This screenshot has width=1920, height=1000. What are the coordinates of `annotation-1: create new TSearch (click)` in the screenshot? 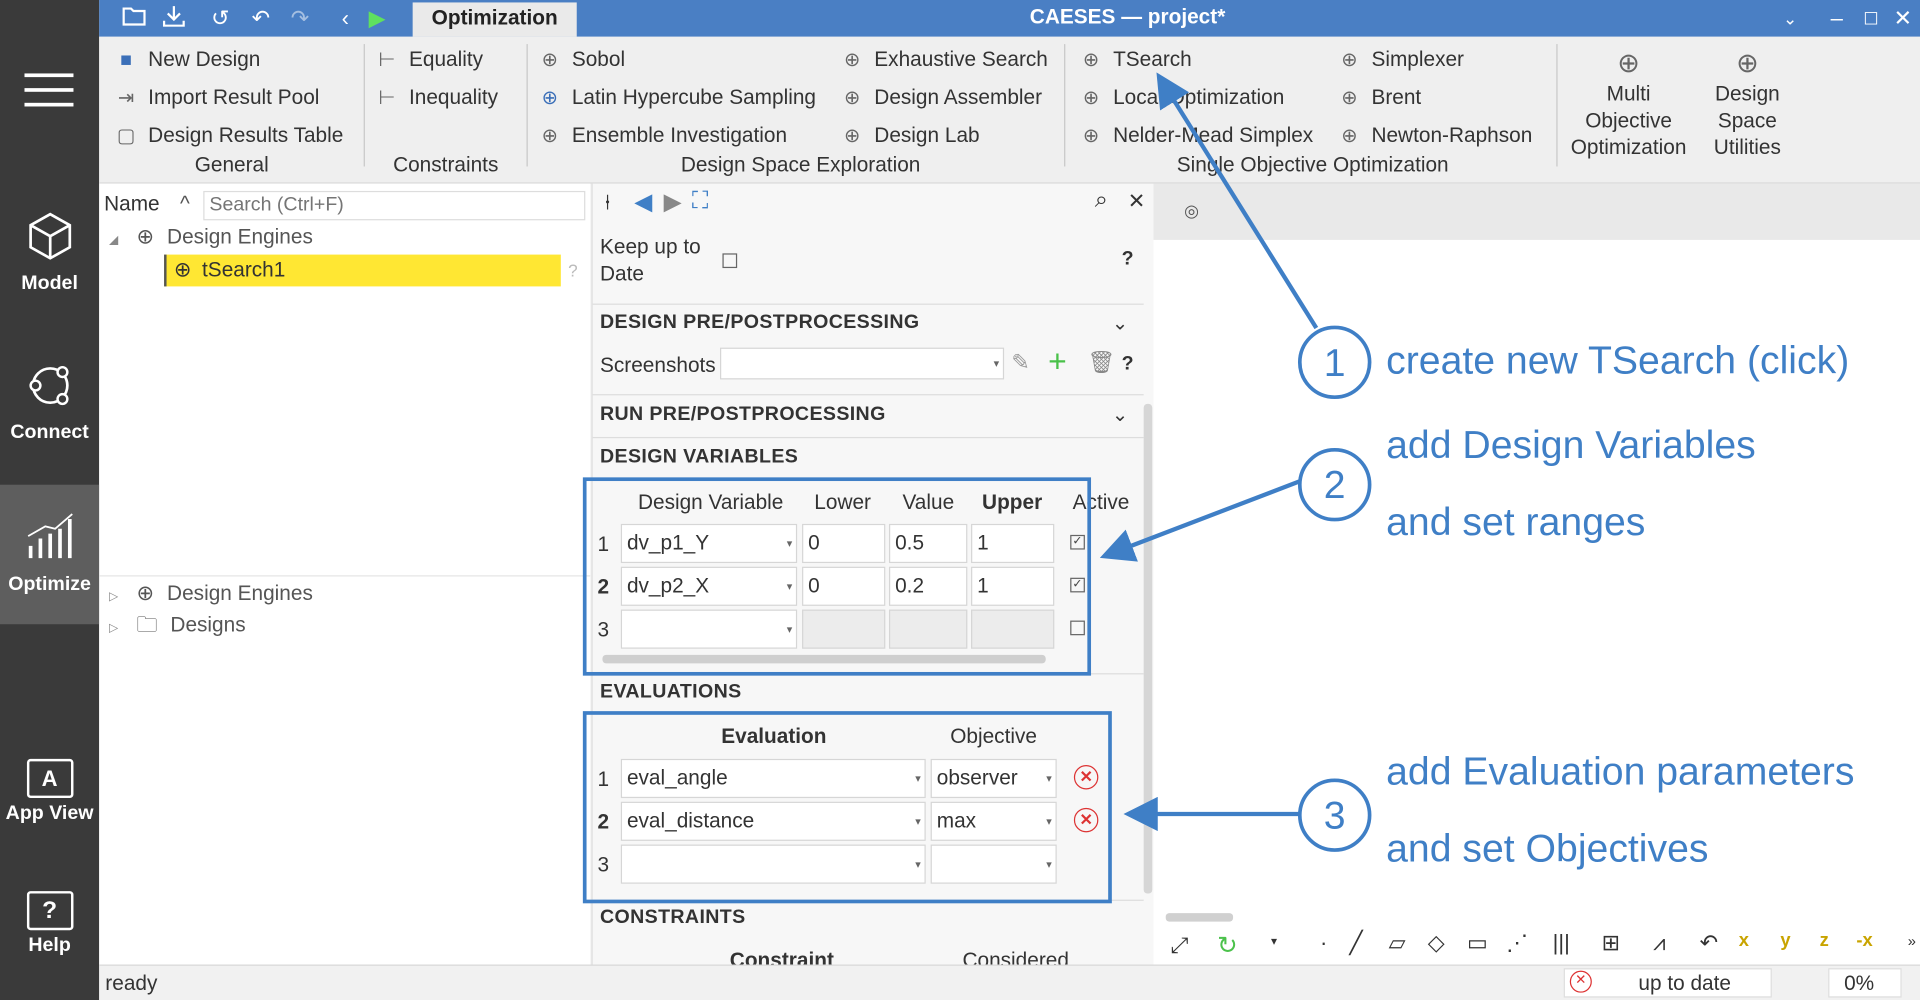 It's located at (1618, 359).